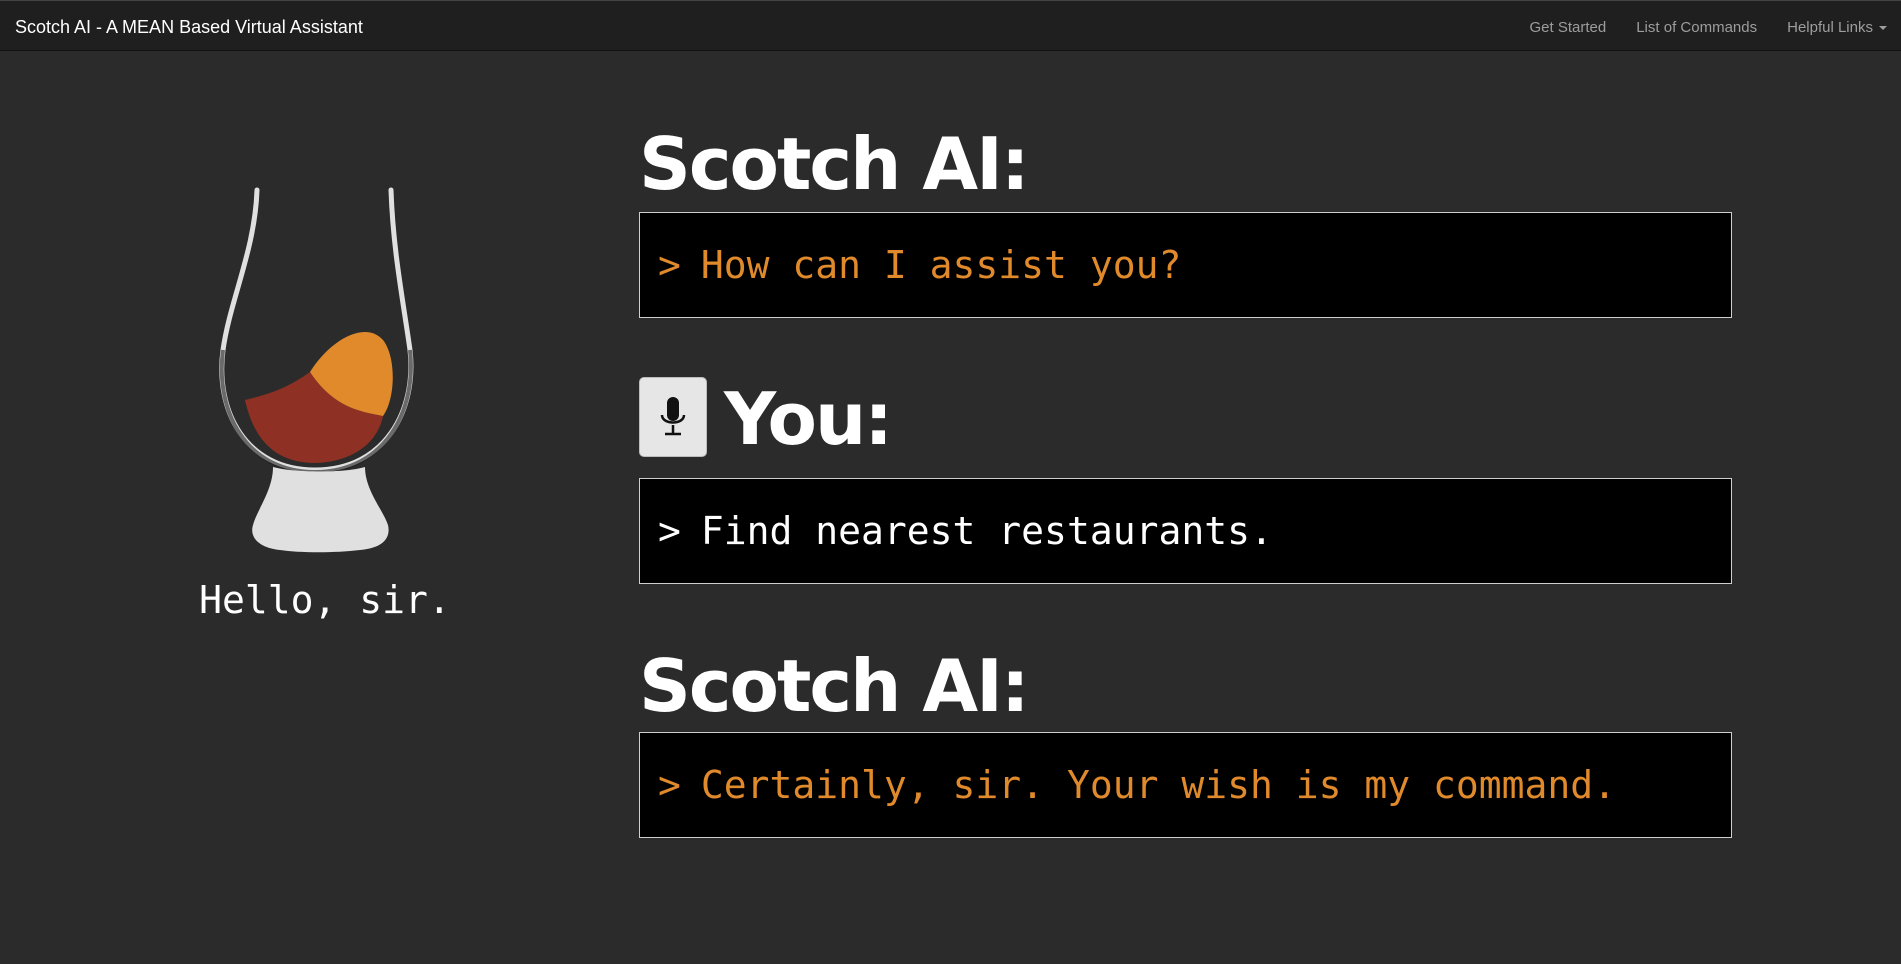 The image size is (1901, 964). Describe the element at coordinates (320, 510) in the screenshot. I see `glass-foot` at that location.